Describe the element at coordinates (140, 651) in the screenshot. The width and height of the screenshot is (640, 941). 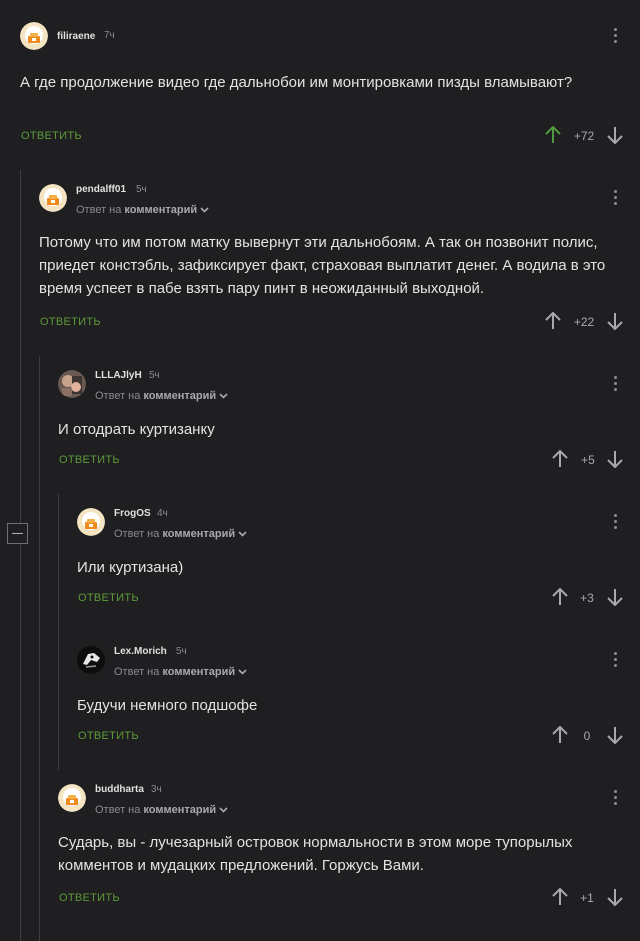
I see `comment-username: Lex.Morich` at that location.